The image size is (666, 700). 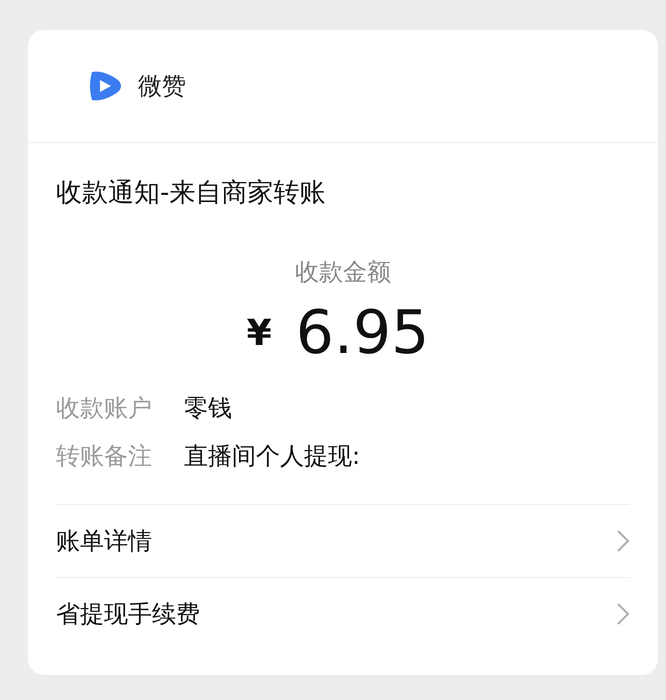 I want to click on amount-label: 收款金额, so click(x=343, y=272).